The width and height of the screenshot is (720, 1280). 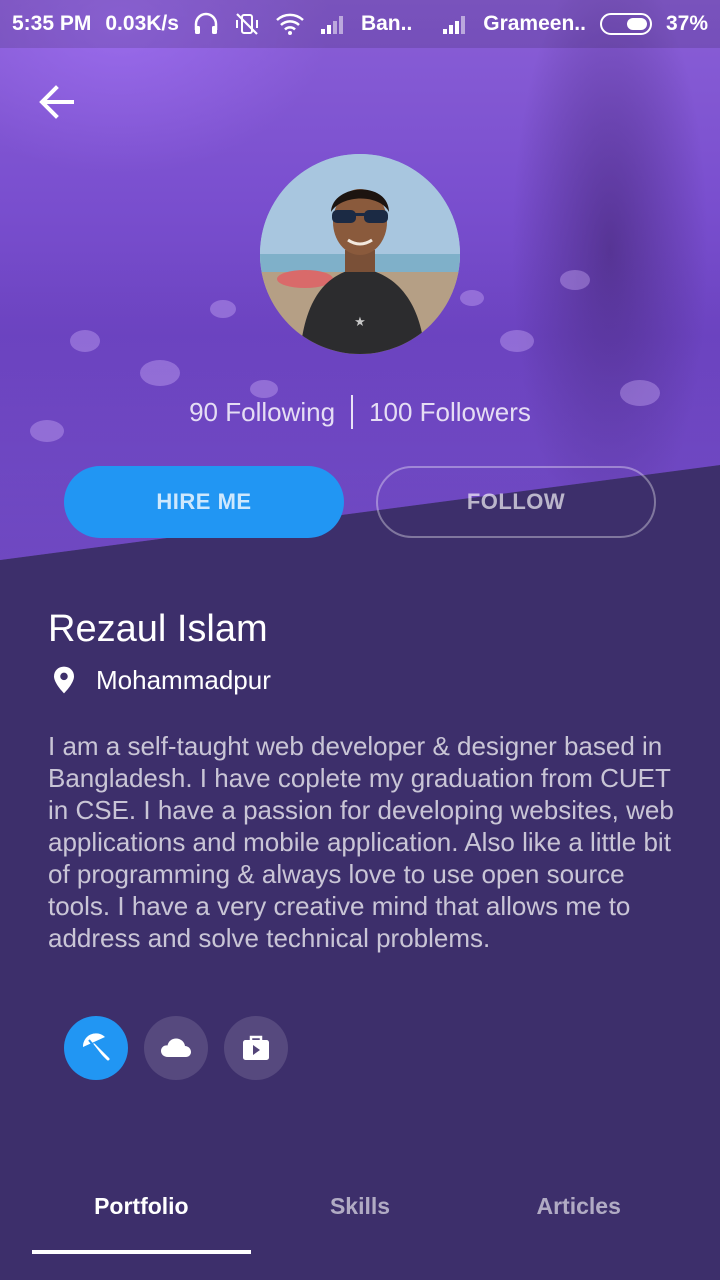 I want to click on headphones-icon, so click(x=206, y=24).